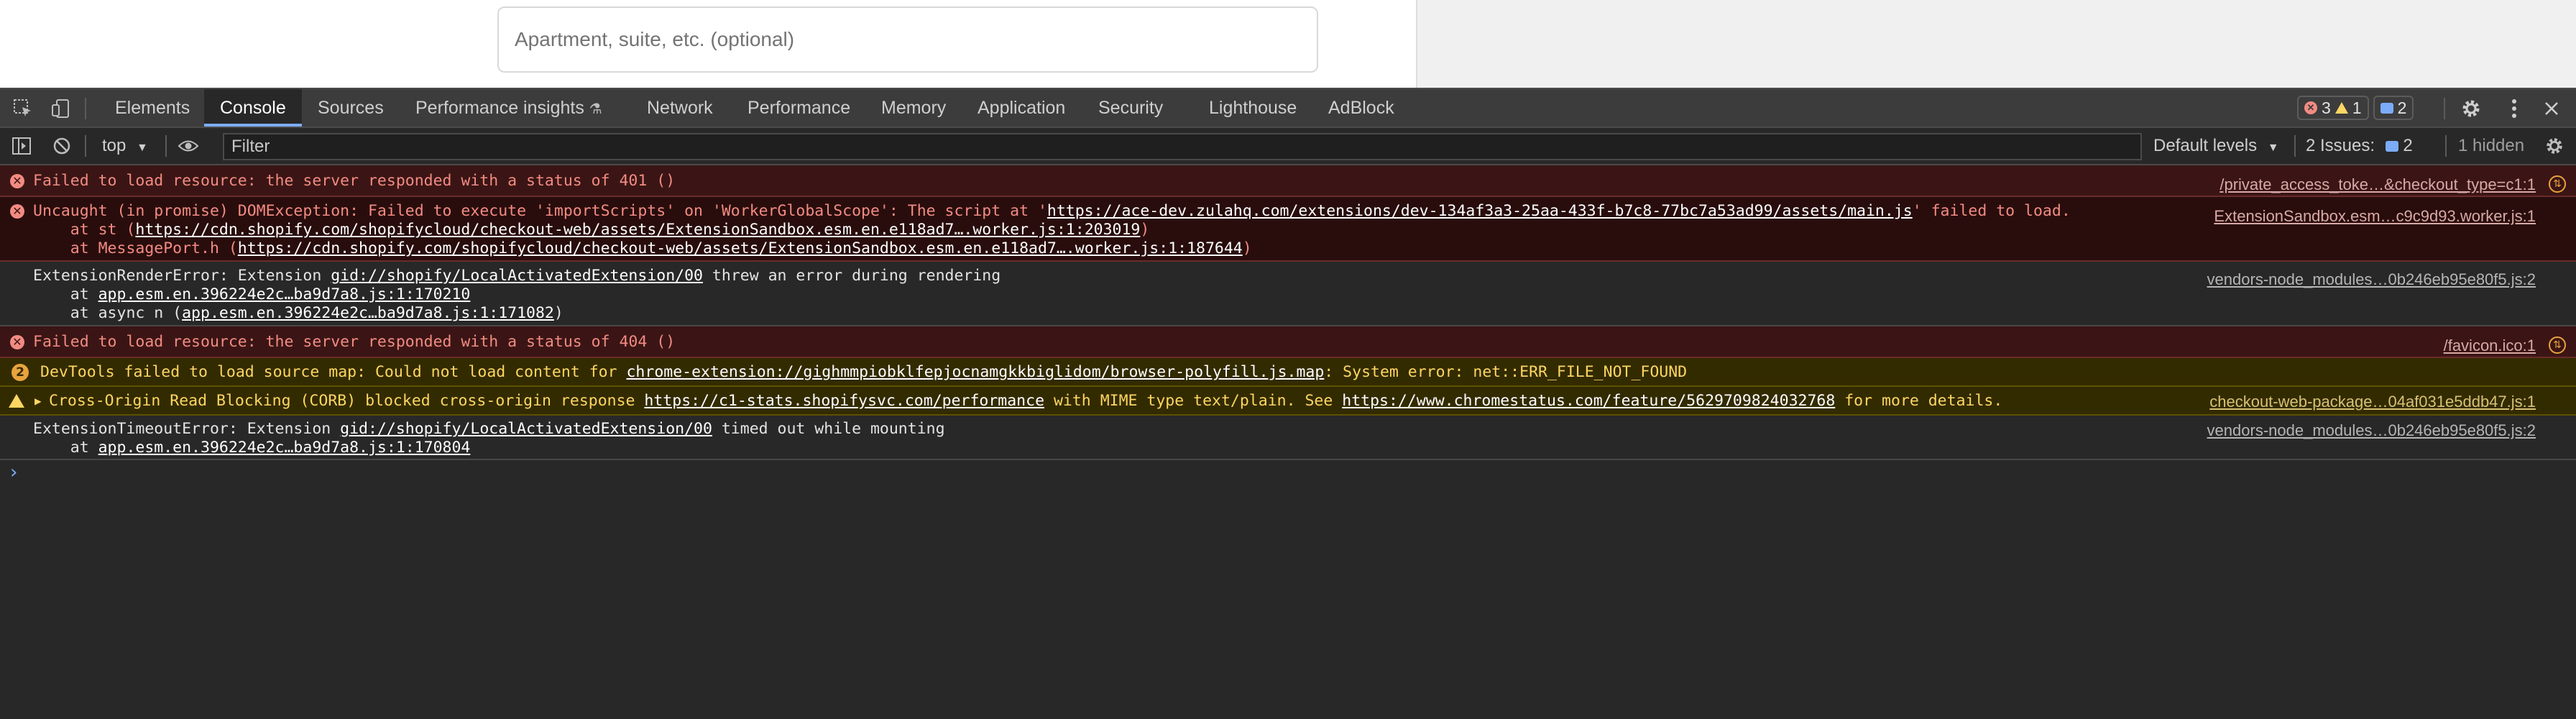 Image resolution: width=2576 pixels, height=719 pixels. Describe the element at coordinates (1991, 211) in the screenshot. I see `text-segment: ' failed to load.` at that location.